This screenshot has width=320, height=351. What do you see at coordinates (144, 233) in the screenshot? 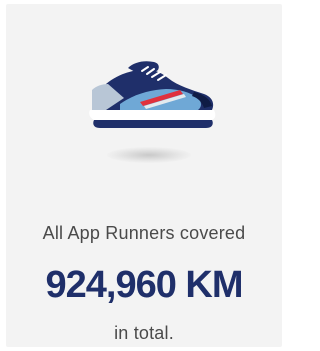
I see `caption-top: All App Runners covered` at bounding box center [144, 233].